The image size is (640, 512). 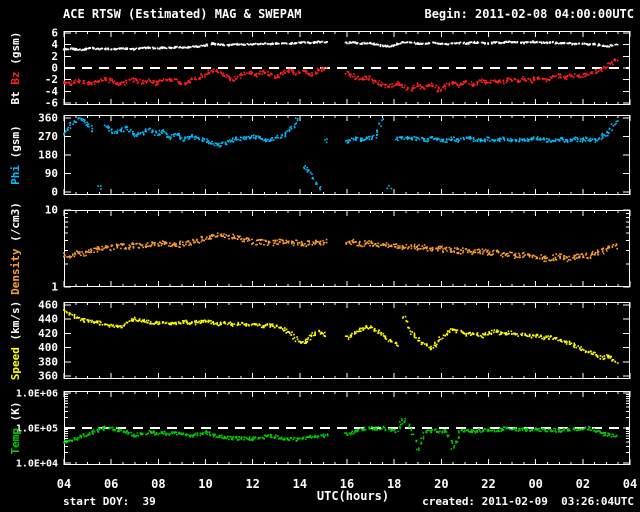 What do you see at coordinates (48, 319) in the screenshot?
I see `y-tick-label: 440` at bounding box center [48, 319].